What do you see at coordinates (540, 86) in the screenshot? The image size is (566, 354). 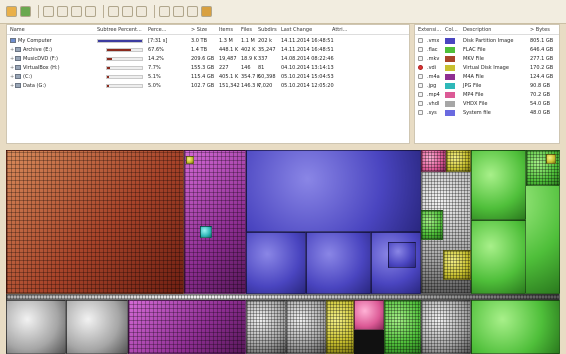 I see `extension-bytes: 90.8 GB` at bounding box center [540, 86].